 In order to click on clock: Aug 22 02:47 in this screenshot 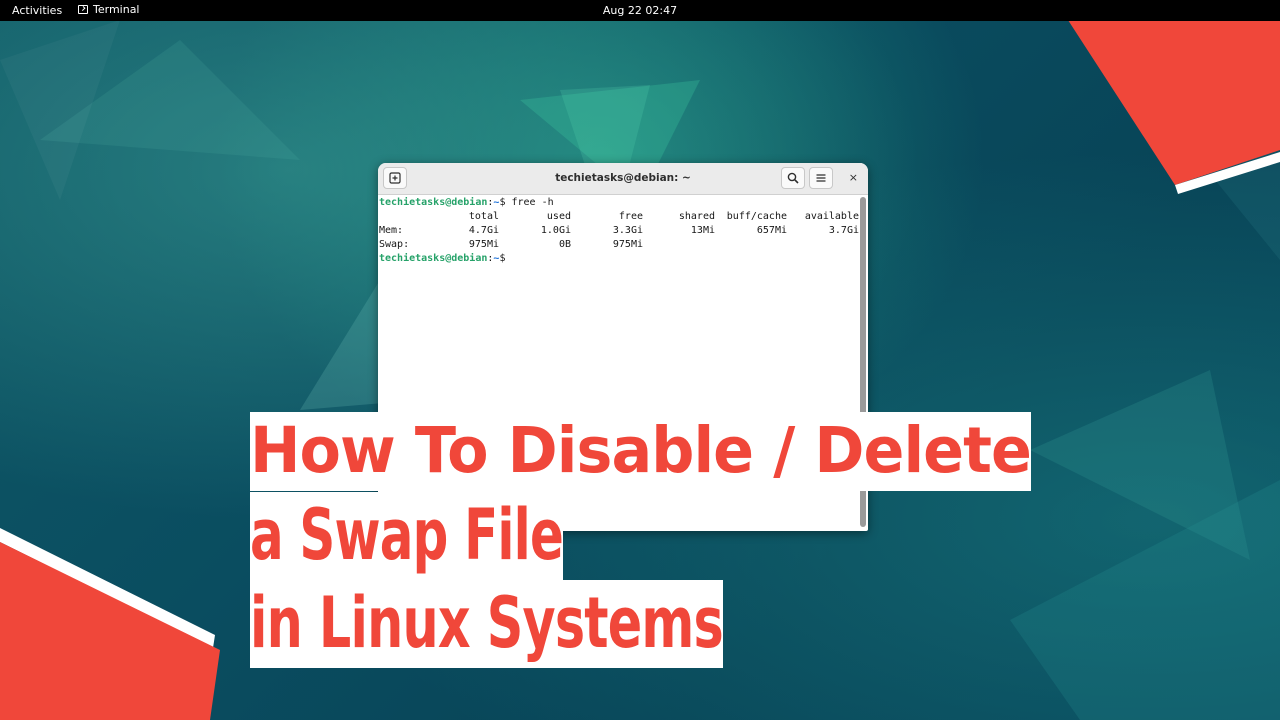, I will do `click(640, 10)`.